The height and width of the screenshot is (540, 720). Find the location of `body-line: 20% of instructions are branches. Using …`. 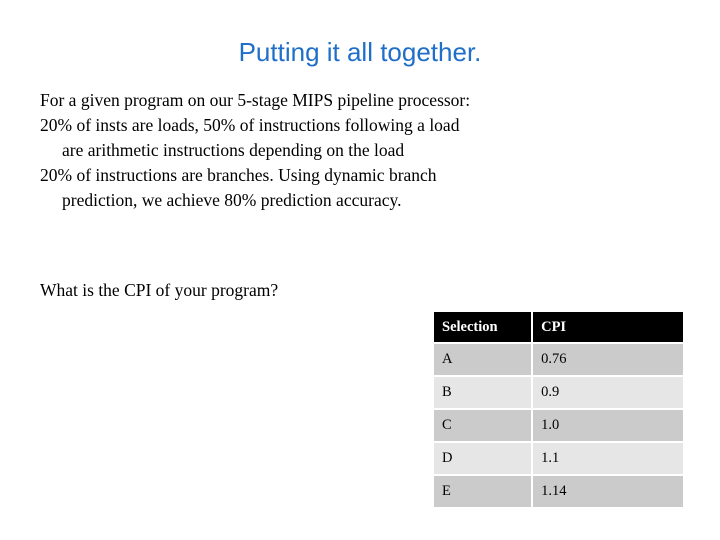

body-line: 20% of instructions are branches. Using … is located at coordinates (238, 175).